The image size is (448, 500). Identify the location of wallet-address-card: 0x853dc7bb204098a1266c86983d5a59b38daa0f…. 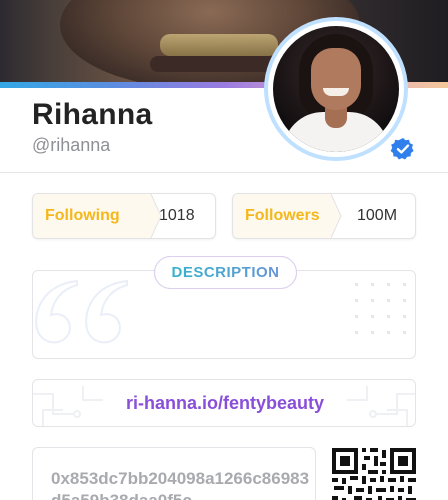
(174, 473).